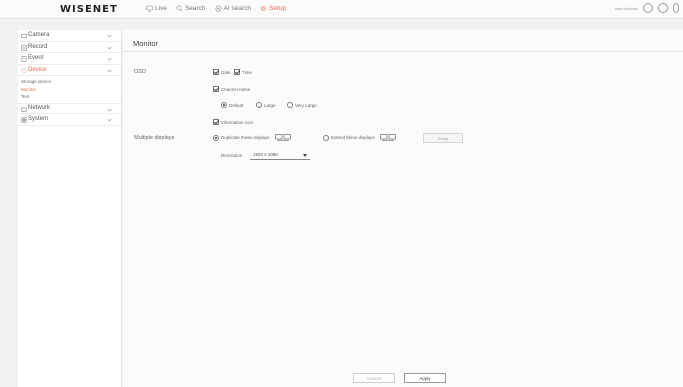  Describe the element at coordinates (278, 8) in the screenshot. I see `nav-setup-label: Setup` at that location.